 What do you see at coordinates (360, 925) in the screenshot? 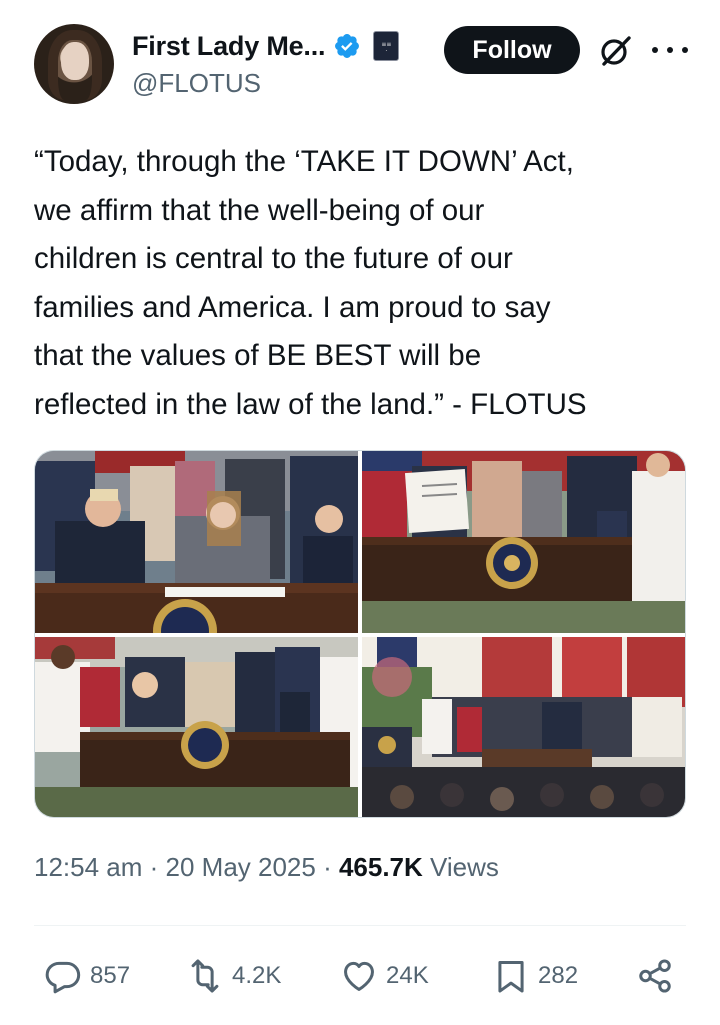
I see `divider` at bounding box center [360, 925].